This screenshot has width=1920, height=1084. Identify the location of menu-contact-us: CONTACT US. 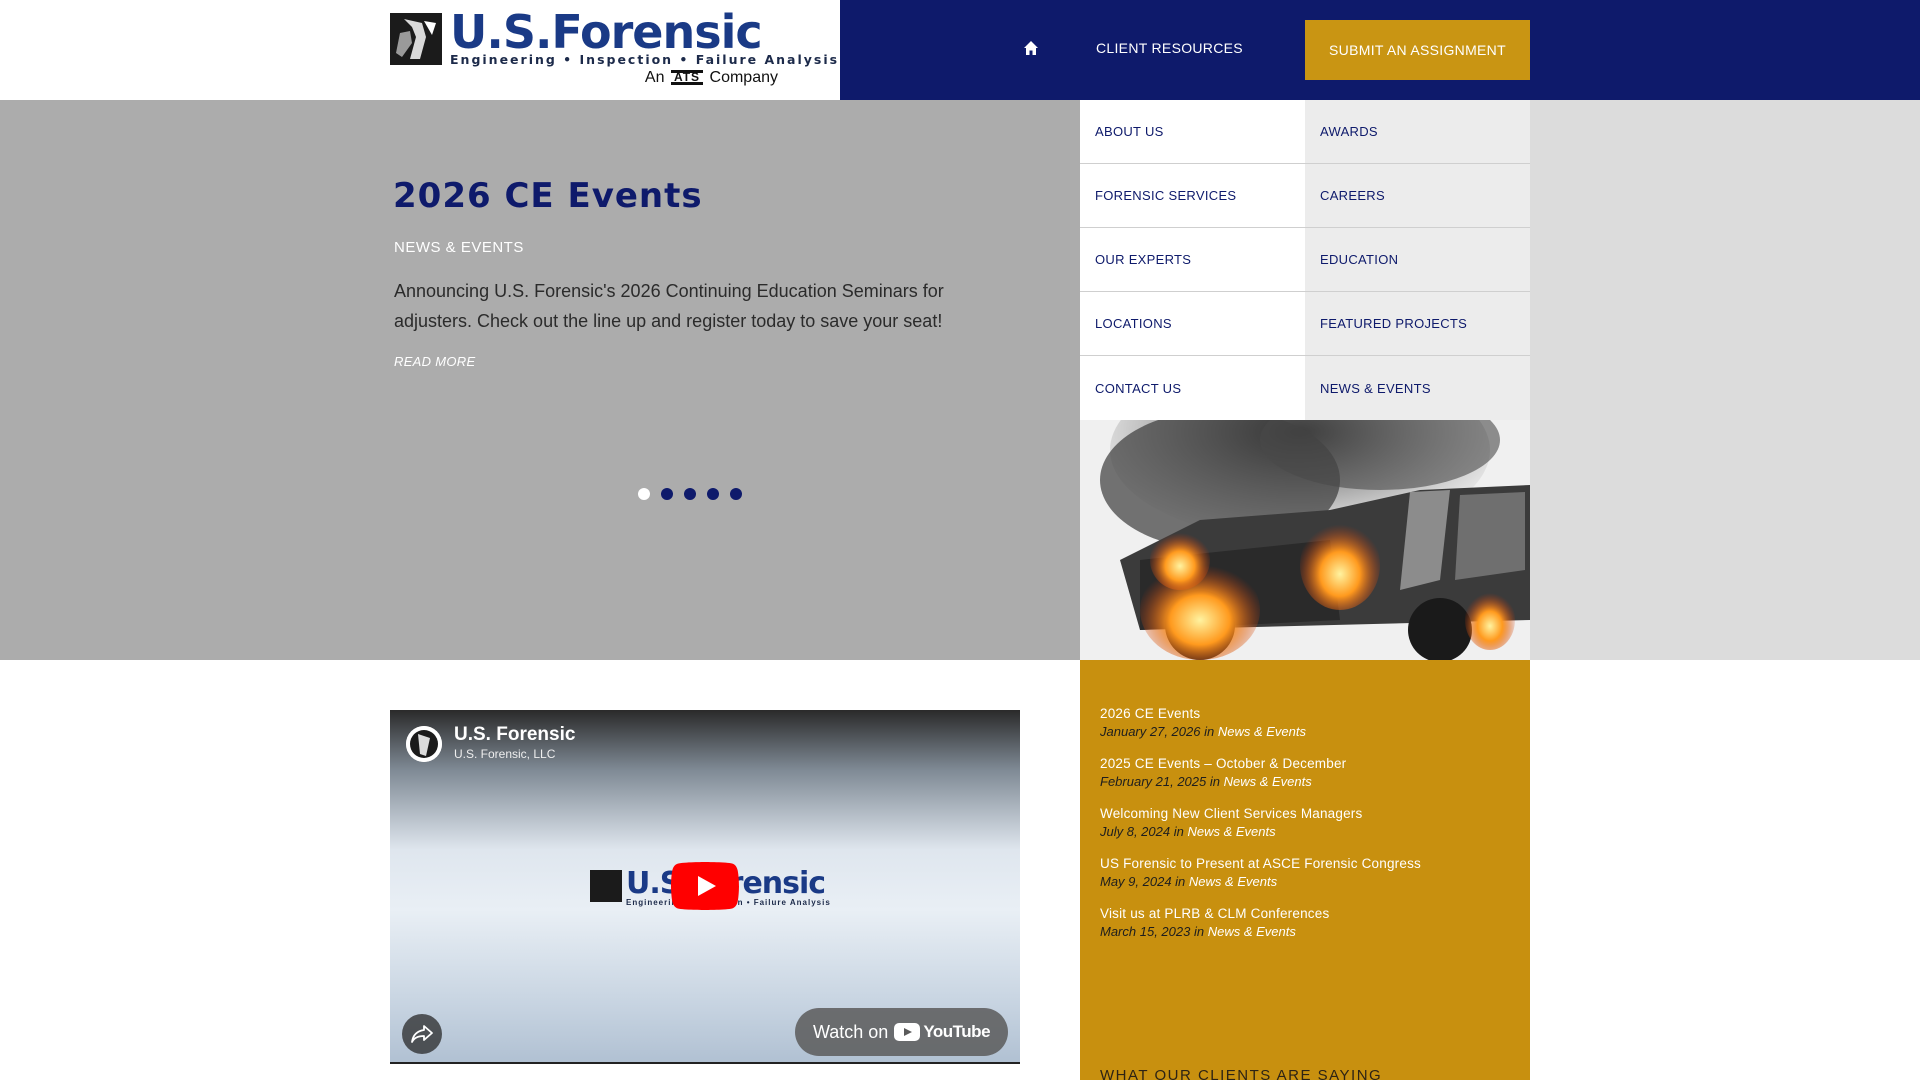
(1192, 388).